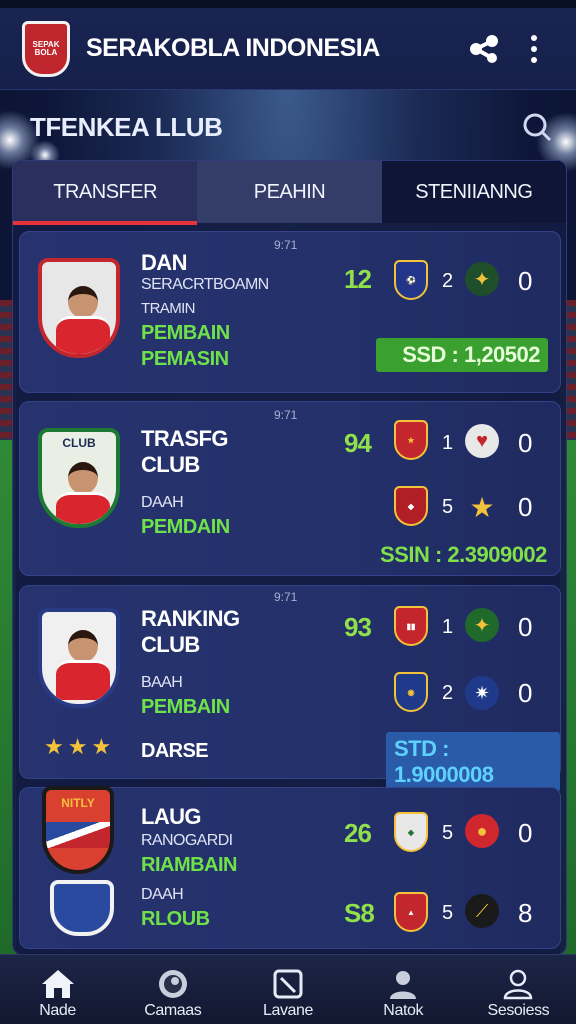  Describe the element at coordinates (518, 984) in the screenshot. I see `user-icon` at that location.